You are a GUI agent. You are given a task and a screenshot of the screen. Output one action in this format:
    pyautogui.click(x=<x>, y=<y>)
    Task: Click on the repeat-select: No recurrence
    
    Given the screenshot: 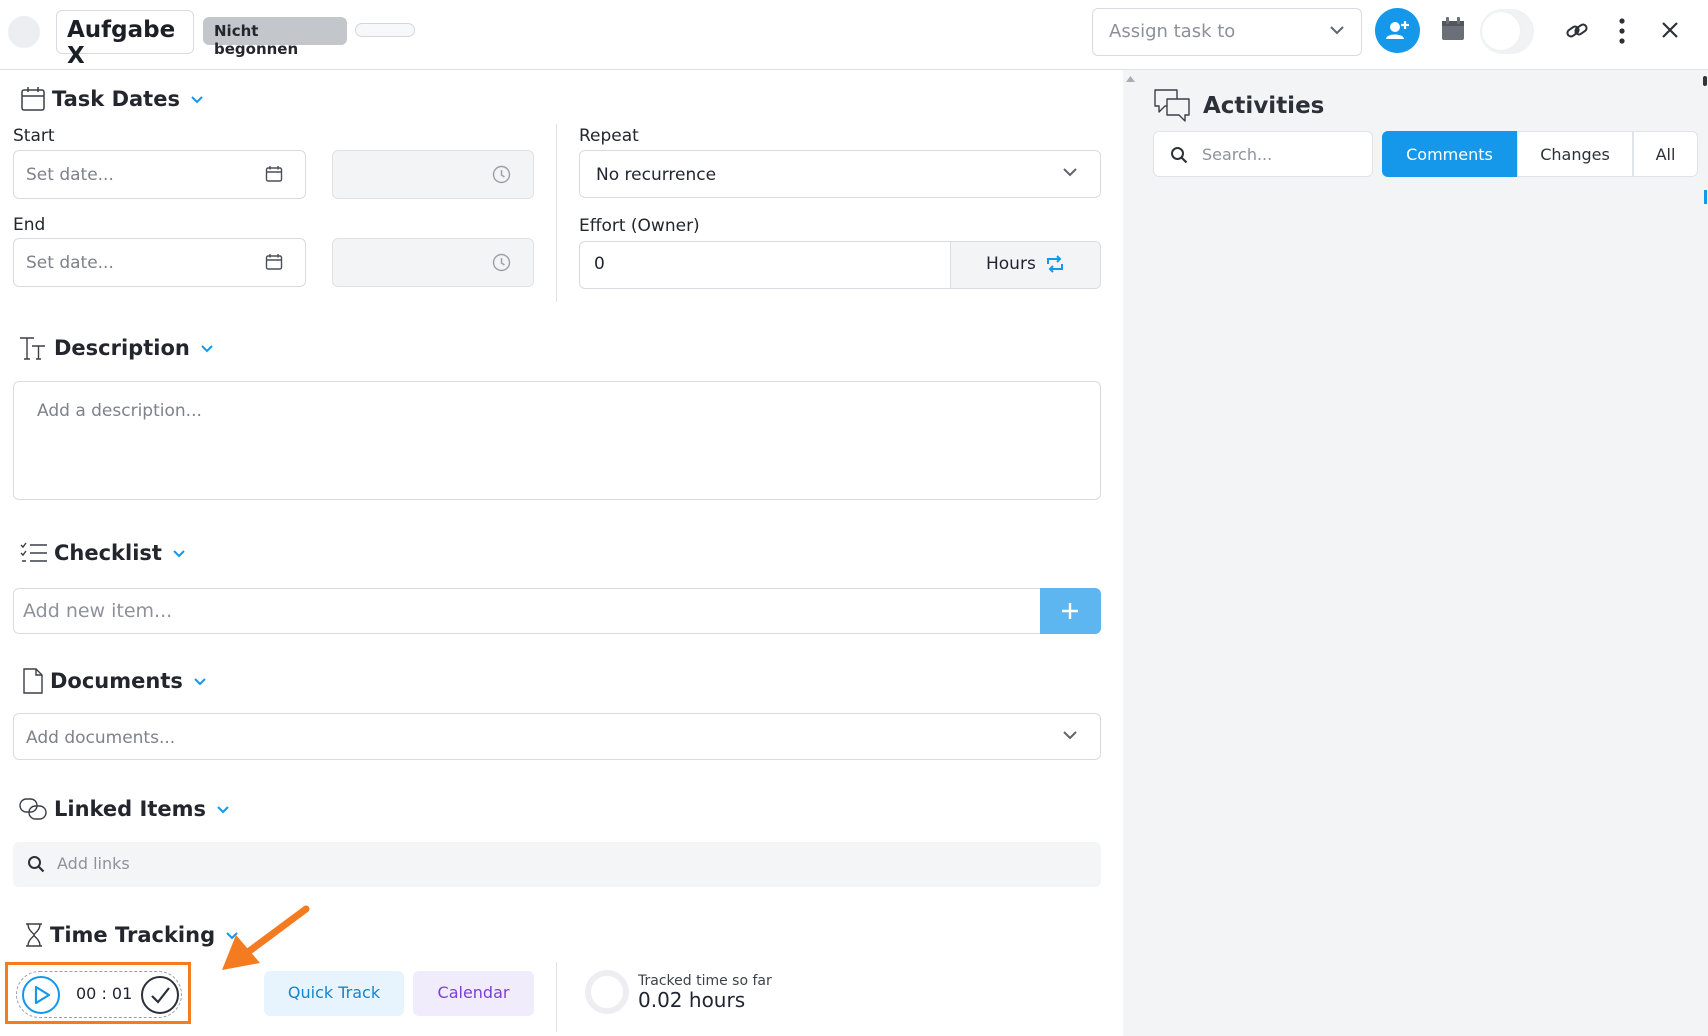 What is the action you would take?
    pyautogui.click(x=840, y=174)
    